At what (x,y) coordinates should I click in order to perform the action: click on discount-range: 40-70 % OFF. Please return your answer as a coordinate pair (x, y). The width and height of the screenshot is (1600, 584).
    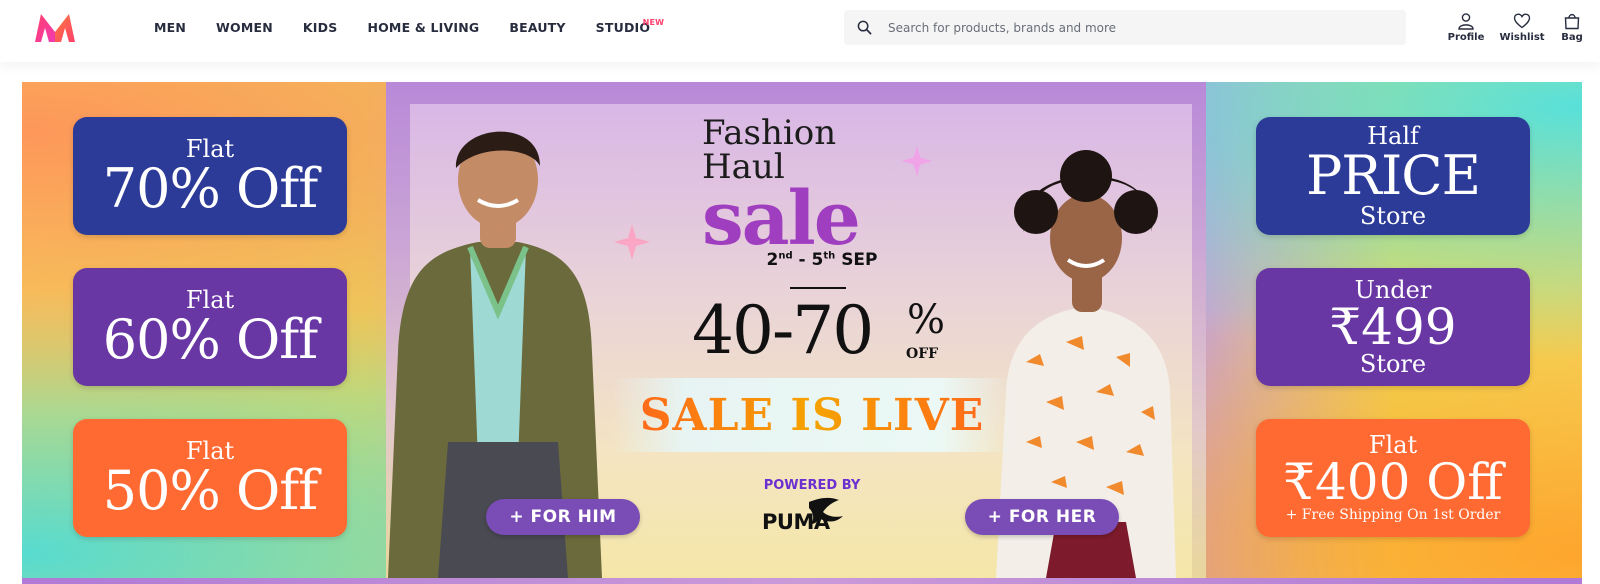
    Looking at the image, I should click on (822, 331).